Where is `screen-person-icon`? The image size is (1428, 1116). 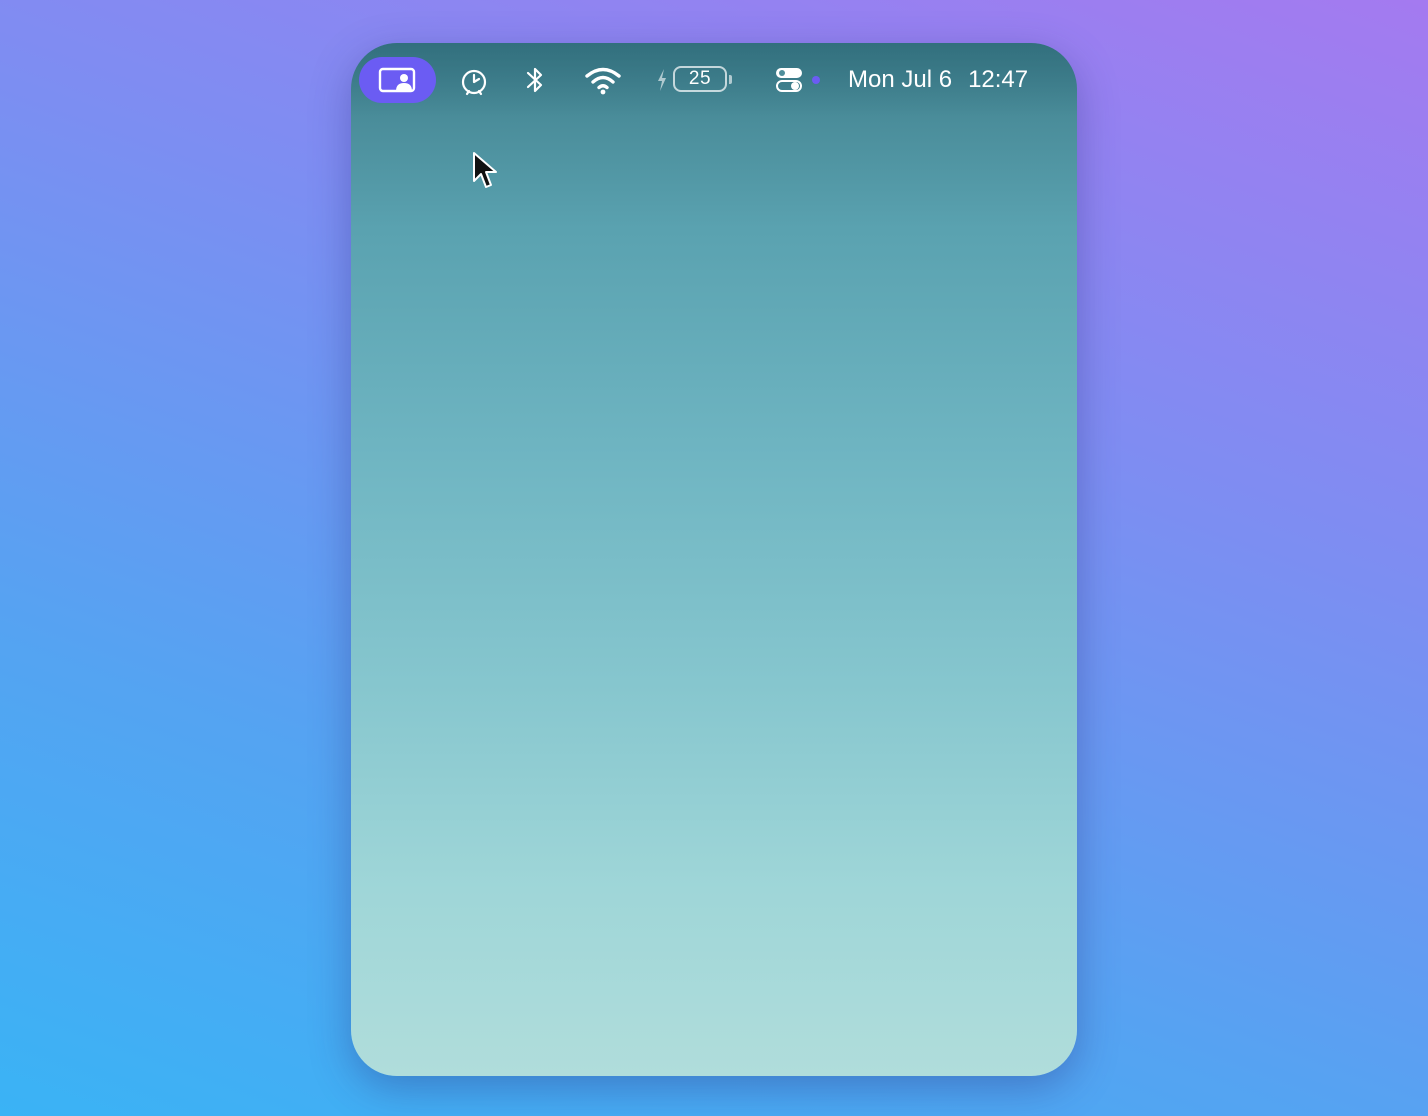 screen-person-icon is located at coordinates (396, 80).